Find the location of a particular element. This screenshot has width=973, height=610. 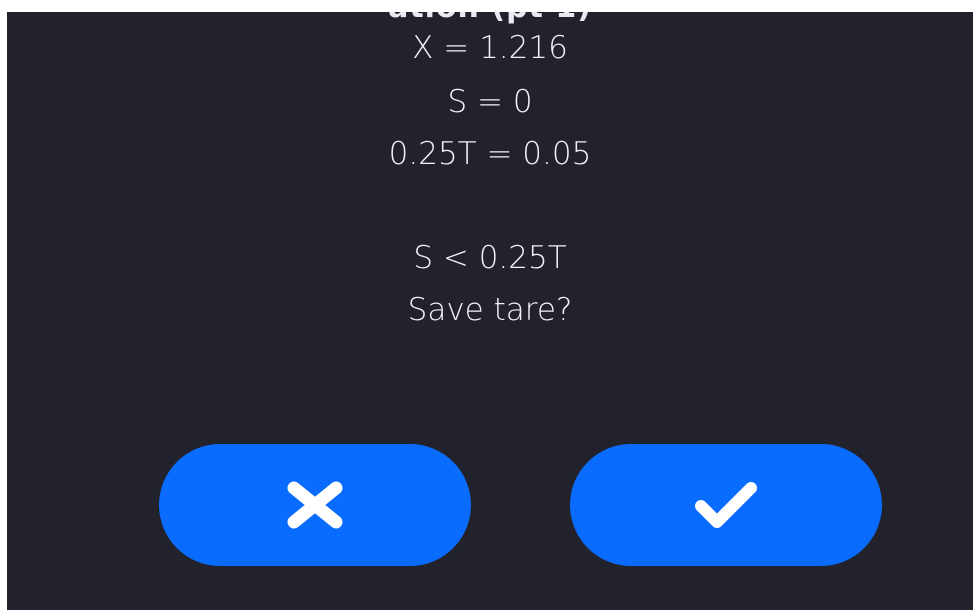

condition-text: S < 0.25T is located at coordinates (490, 258).